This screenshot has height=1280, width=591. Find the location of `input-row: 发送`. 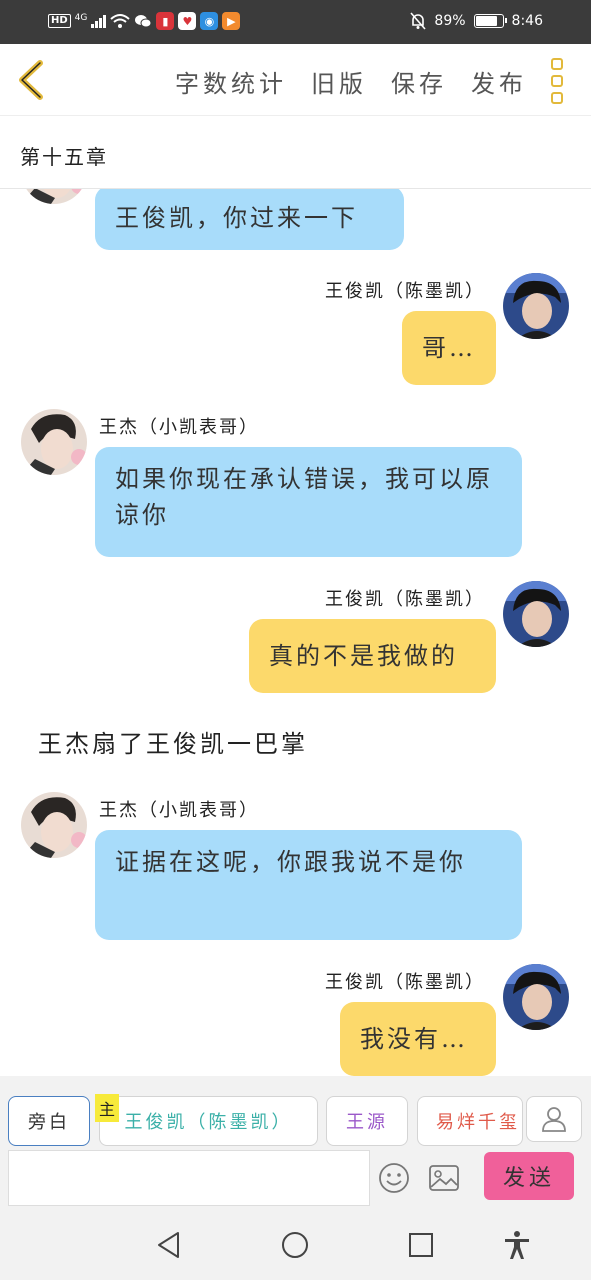

input-row: 发送 is located at coordinates (295, 1178).